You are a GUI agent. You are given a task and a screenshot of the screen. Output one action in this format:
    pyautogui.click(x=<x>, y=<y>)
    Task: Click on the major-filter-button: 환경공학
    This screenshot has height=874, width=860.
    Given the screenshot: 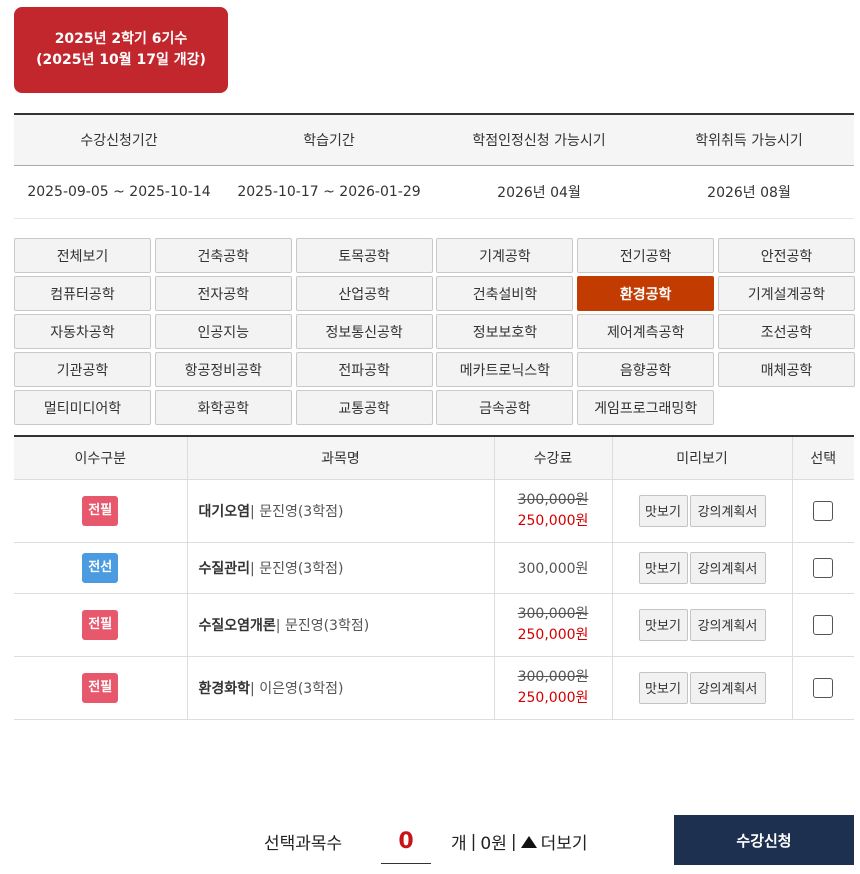 What is the action you would take?
    pyautogui.click(x=646, y=293)
    